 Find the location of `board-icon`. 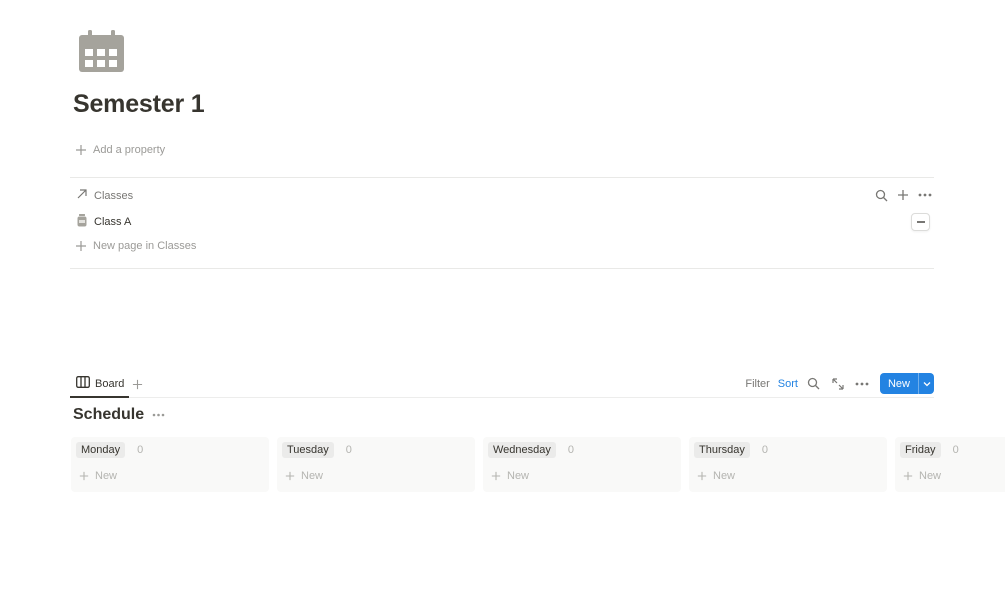

board-icon is located at coordinates (83, 383).